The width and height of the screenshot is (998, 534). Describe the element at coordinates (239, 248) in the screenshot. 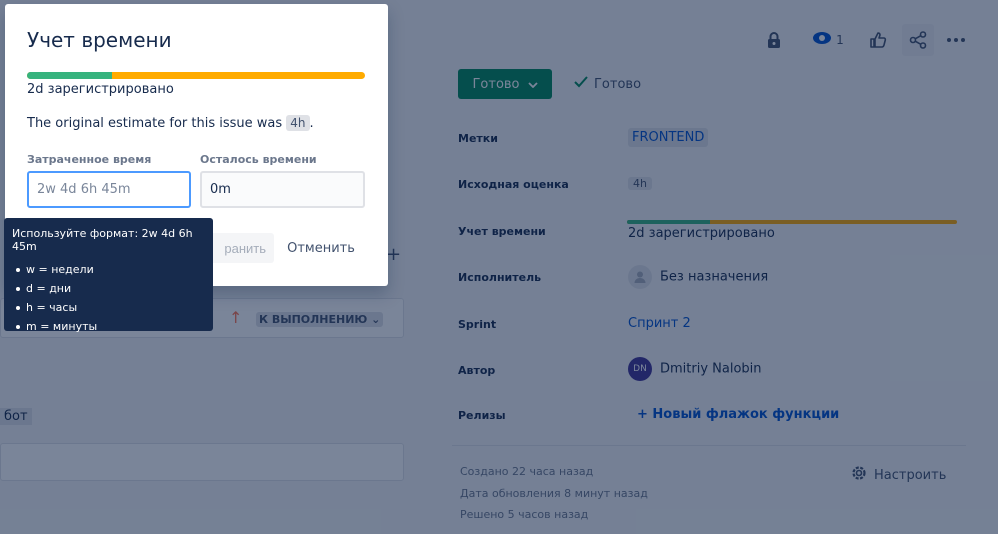

I see `save-button: ранить` at that location.